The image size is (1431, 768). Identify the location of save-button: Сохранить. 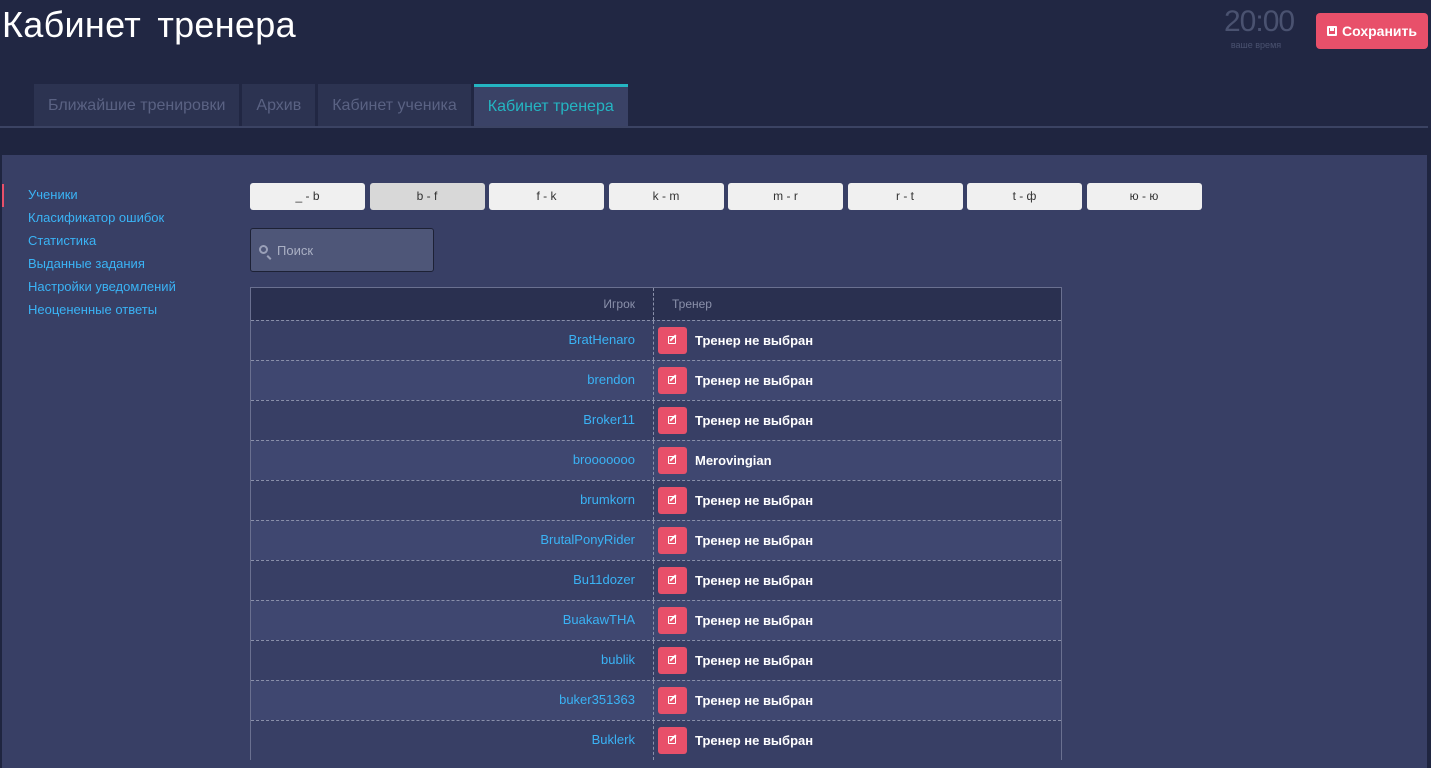
(1372, 31).